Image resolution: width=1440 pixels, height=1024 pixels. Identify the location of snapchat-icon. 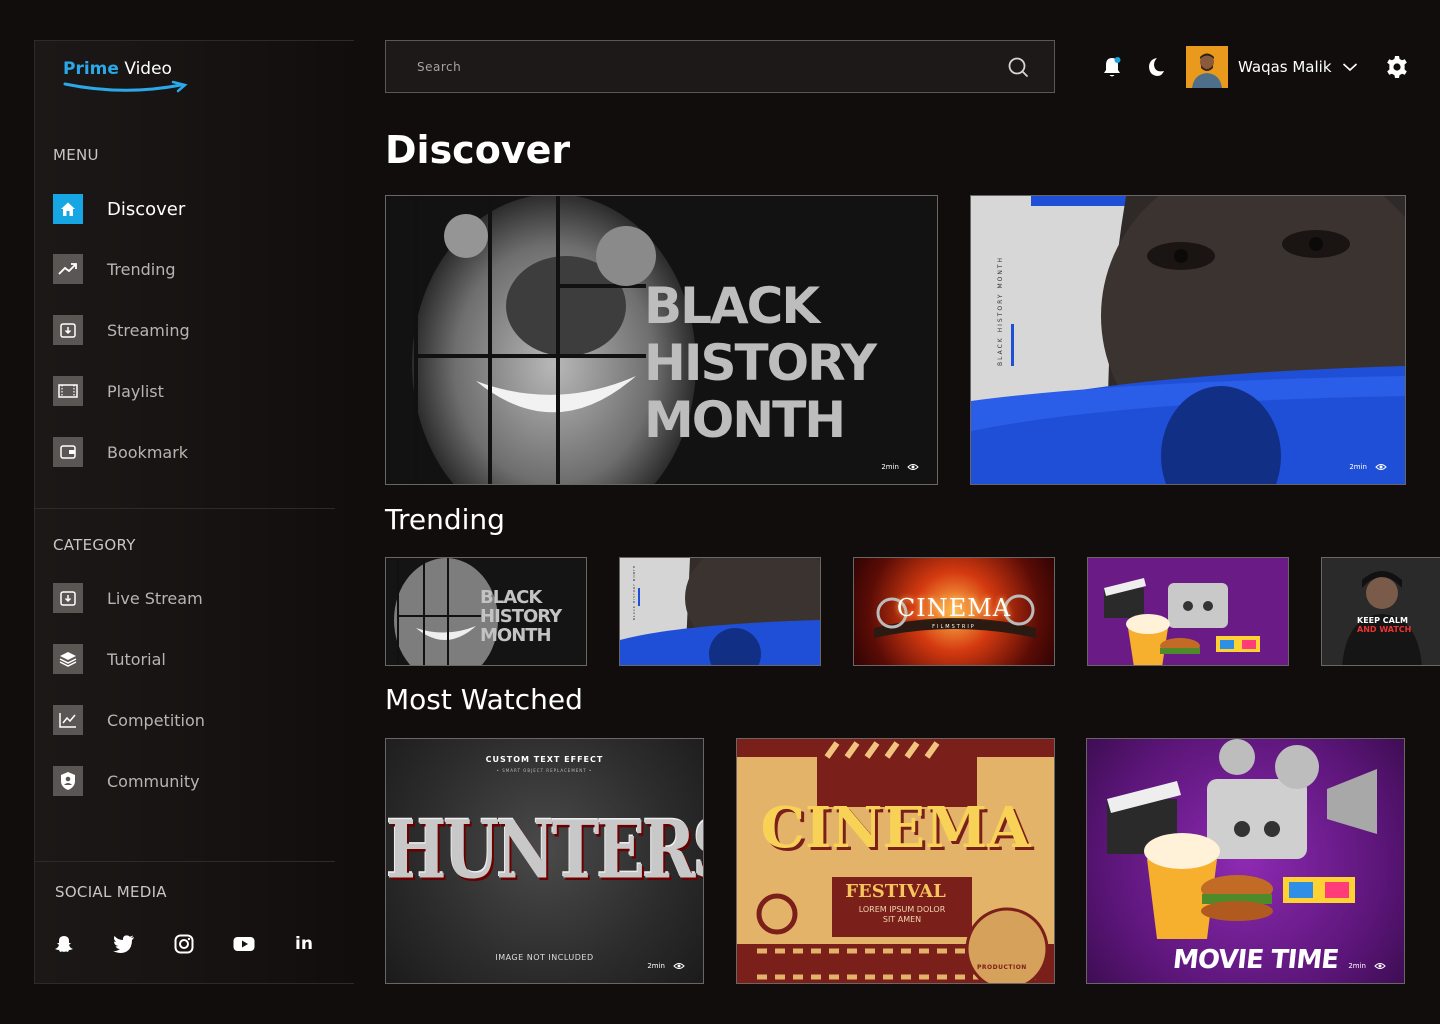
(64, 944).